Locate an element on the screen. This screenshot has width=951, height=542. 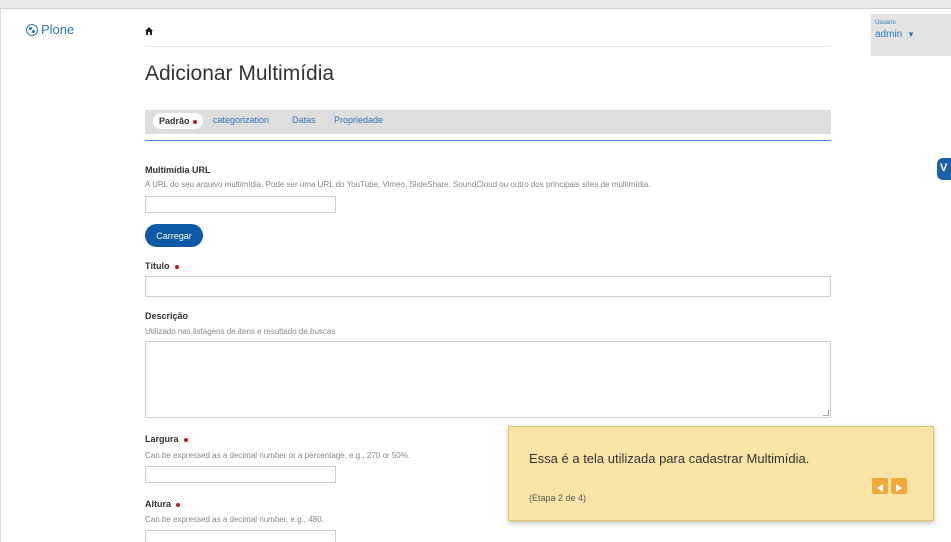
height-label: Altura is located at coordinates (163, 504).